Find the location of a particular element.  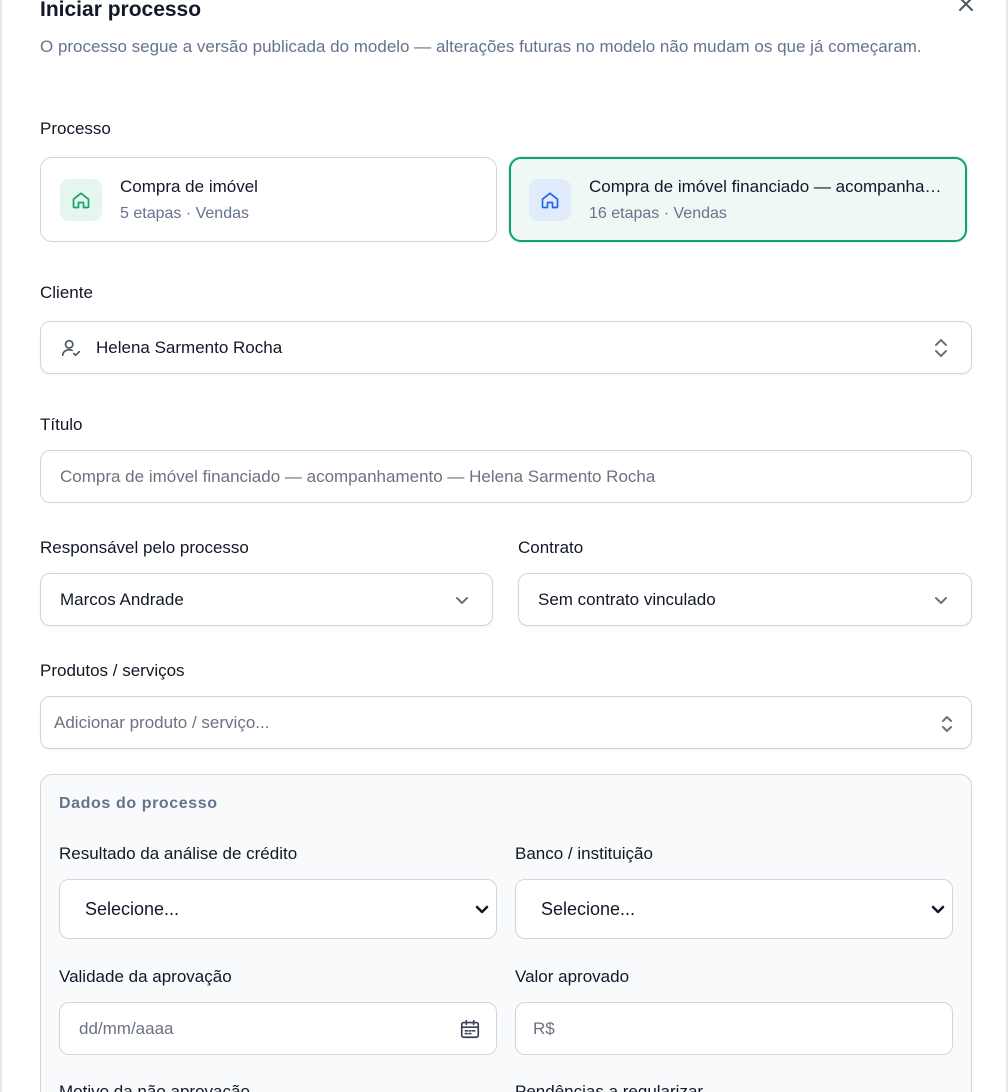

validade-date-input: dd/mm/aaaa is located at coordinates (278, 1028).